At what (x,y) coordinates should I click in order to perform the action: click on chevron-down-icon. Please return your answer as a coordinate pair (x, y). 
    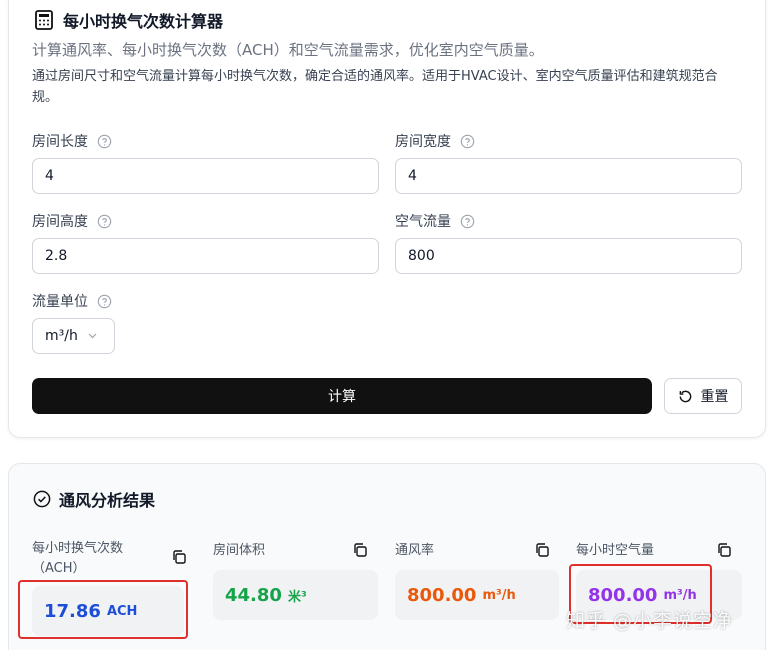
    Looking at the image, I should click on (92, 336).